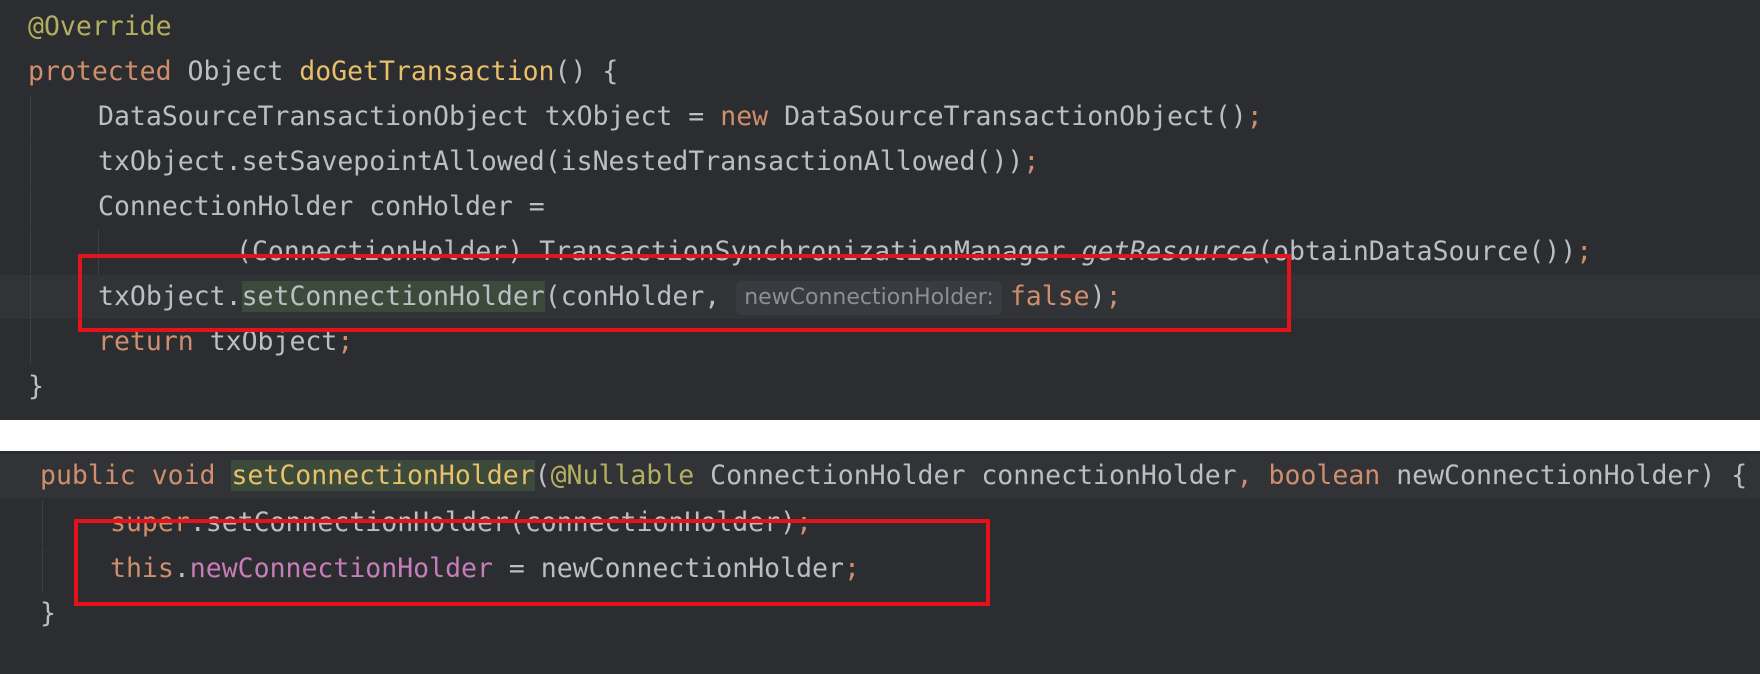 The width and height of the screenshot is (1760, 674). What do you see at coordinates (1252, 475) in the screenshot?
I see `comma: ,` at bounding box center [1252, 475].